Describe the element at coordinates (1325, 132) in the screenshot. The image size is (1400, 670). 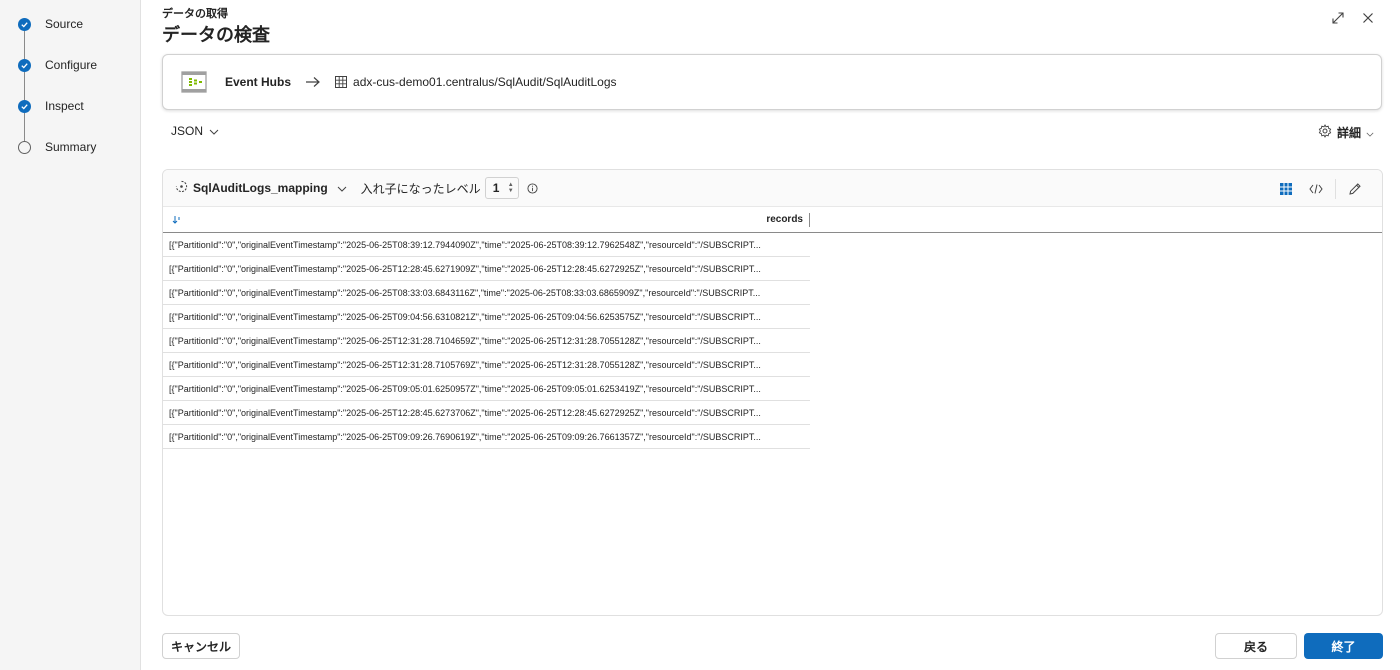
I see `gear-icon` at that location.